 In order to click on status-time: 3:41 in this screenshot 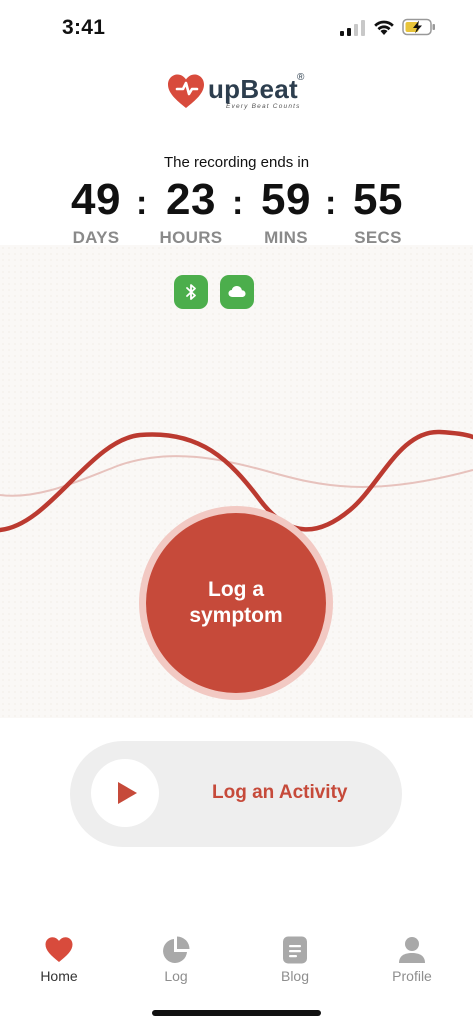, I will do `click(84, 27)`.